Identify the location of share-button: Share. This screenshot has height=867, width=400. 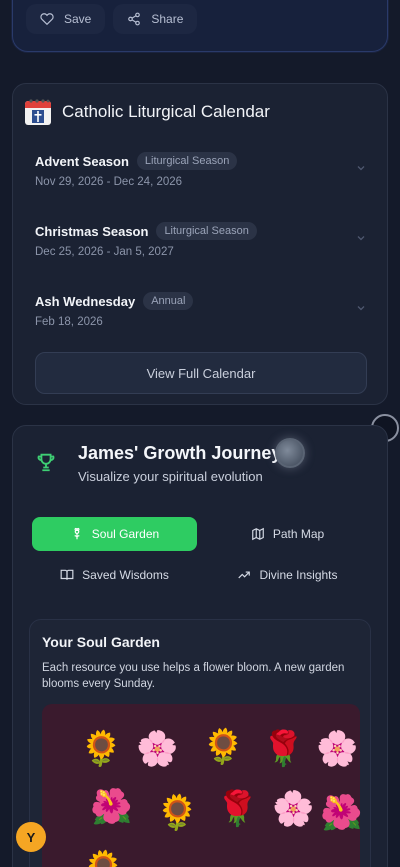
(155, 19).